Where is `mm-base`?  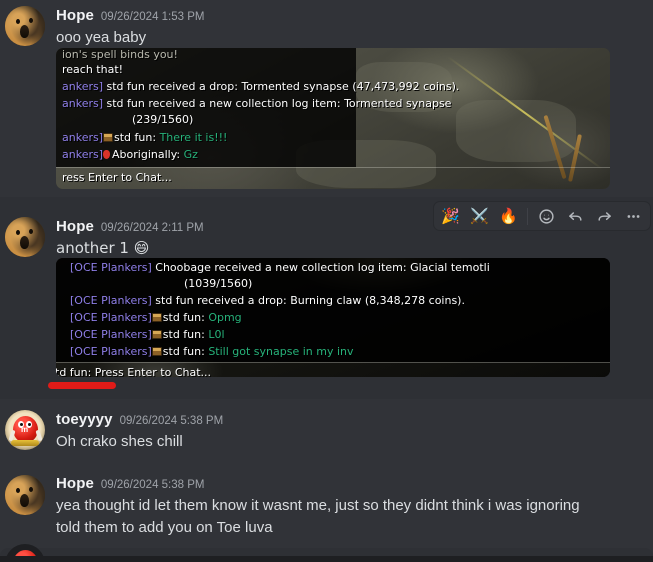 mm-base is located at coordinates (25, 443).